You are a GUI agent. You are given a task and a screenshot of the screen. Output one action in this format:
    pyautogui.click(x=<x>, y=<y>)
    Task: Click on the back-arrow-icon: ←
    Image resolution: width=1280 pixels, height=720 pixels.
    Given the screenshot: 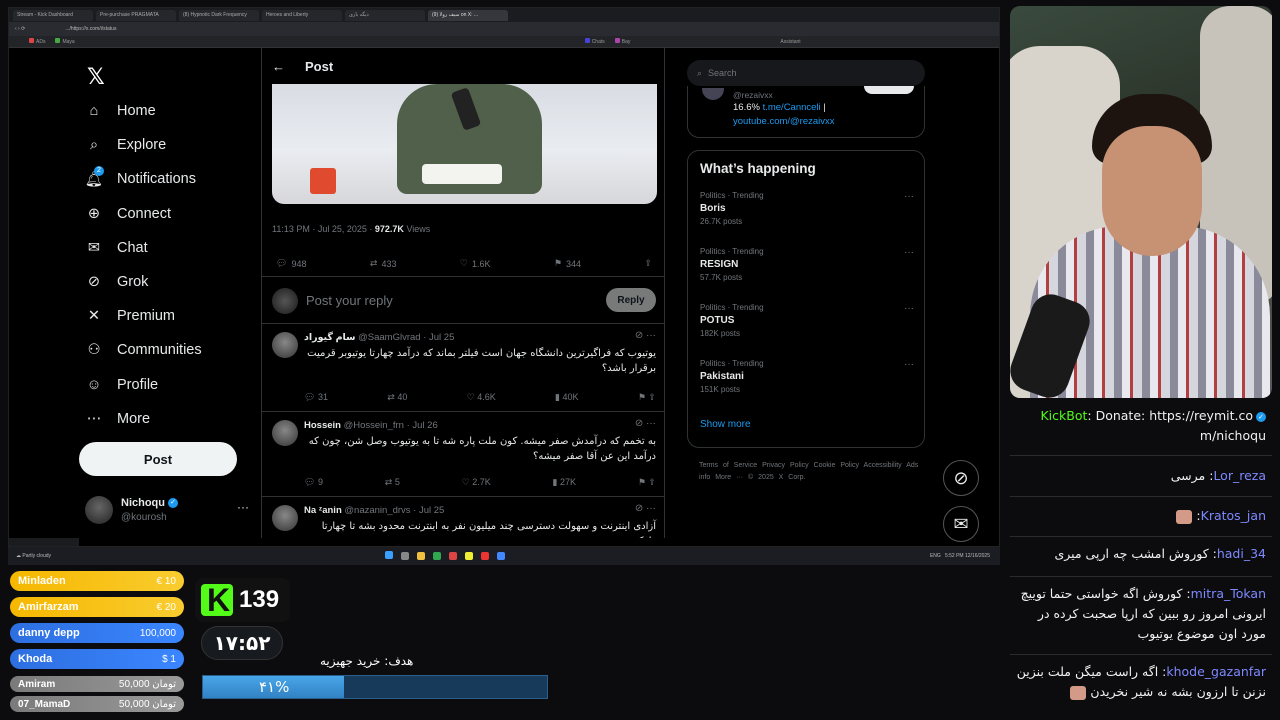 What is the action you would take?
    pyautogui.click(x=278, y=66)
    